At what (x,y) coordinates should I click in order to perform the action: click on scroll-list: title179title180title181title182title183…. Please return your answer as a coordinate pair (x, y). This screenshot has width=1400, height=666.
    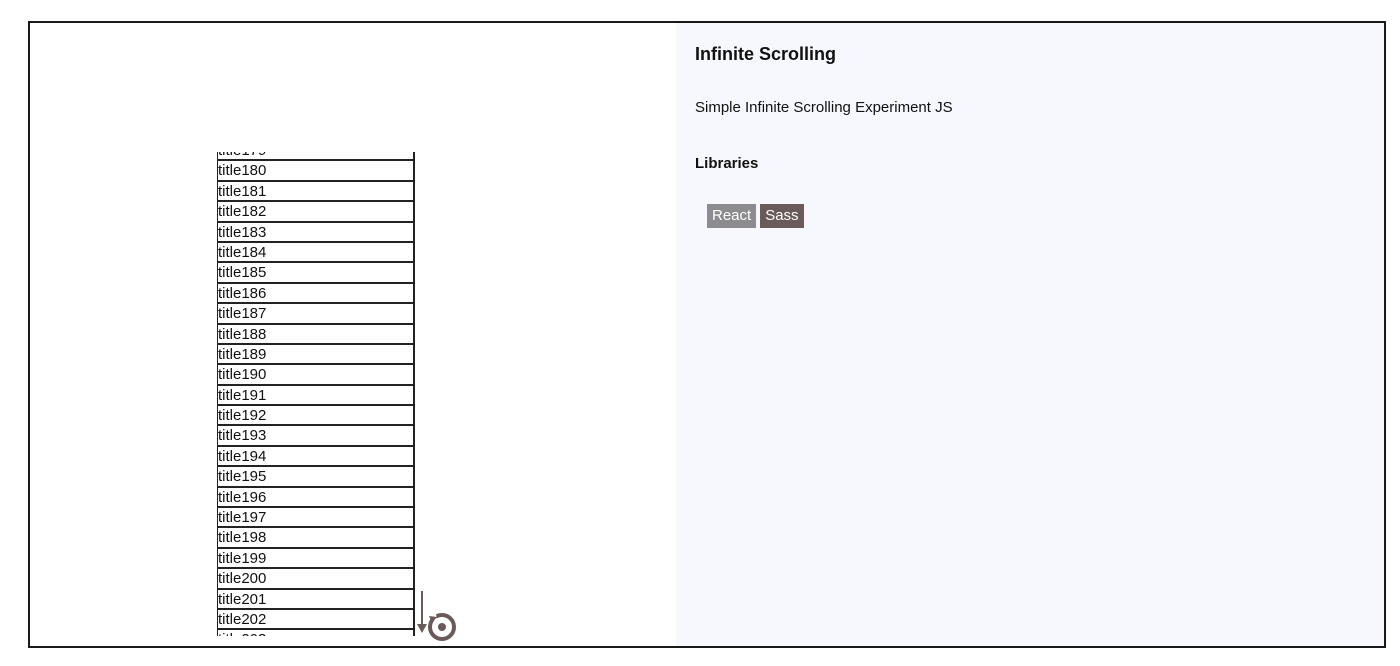
    Looking at the image, I should click on (316, 394).